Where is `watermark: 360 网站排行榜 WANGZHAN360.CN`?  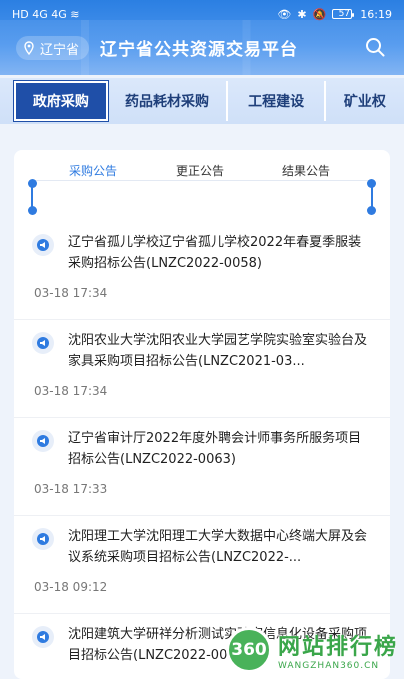 watermark: 360 网站排行榜 WANGZHAN360.CN is located at coordinates (311, 650).